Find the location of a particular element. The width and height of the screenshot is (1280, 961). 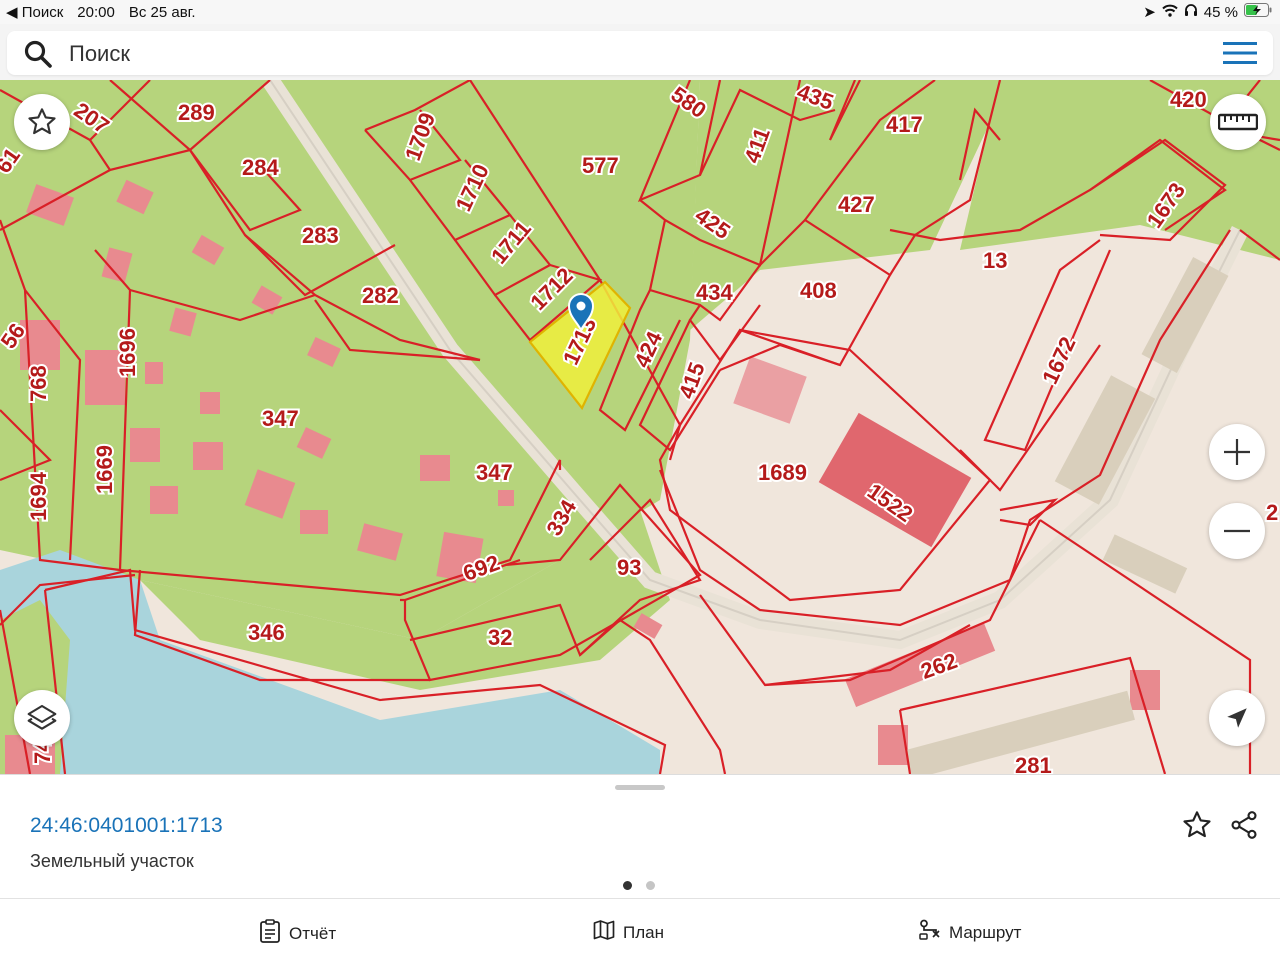

search-input: Поиск is located at coordinates (99, 54).